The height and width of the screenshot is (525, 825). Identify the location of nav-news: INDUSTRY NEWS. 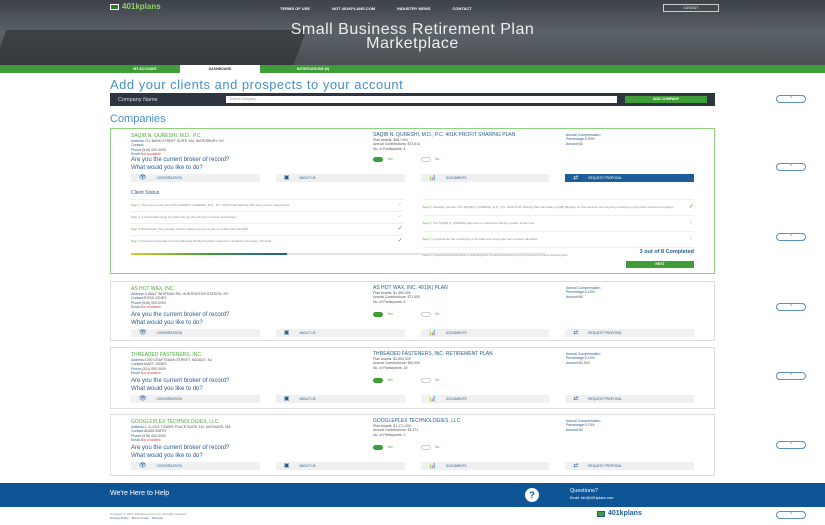
(413, 8).